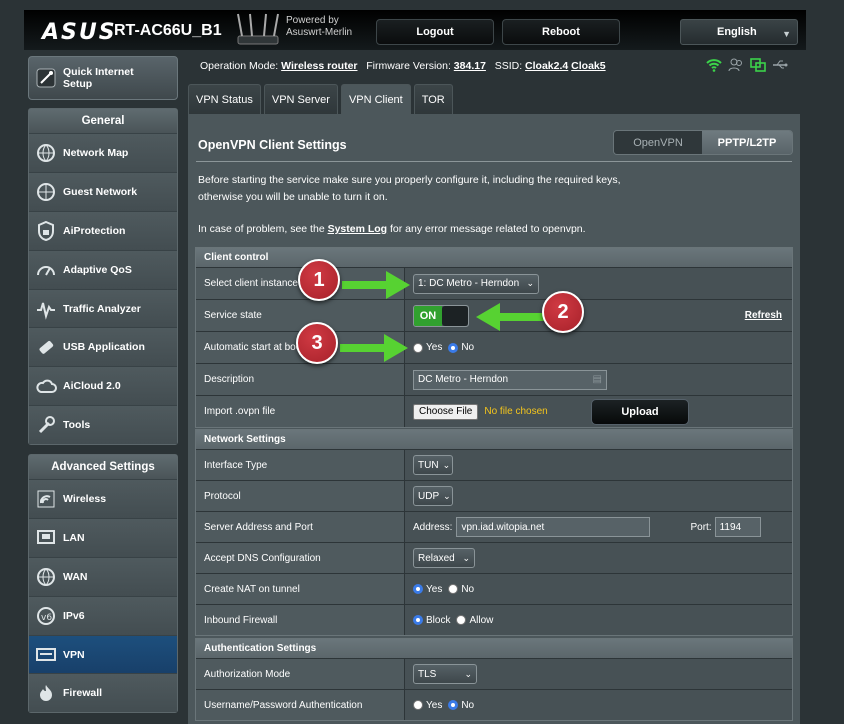  I want to click on ssid-24-link: Cloak2.4, so click(546, 66).